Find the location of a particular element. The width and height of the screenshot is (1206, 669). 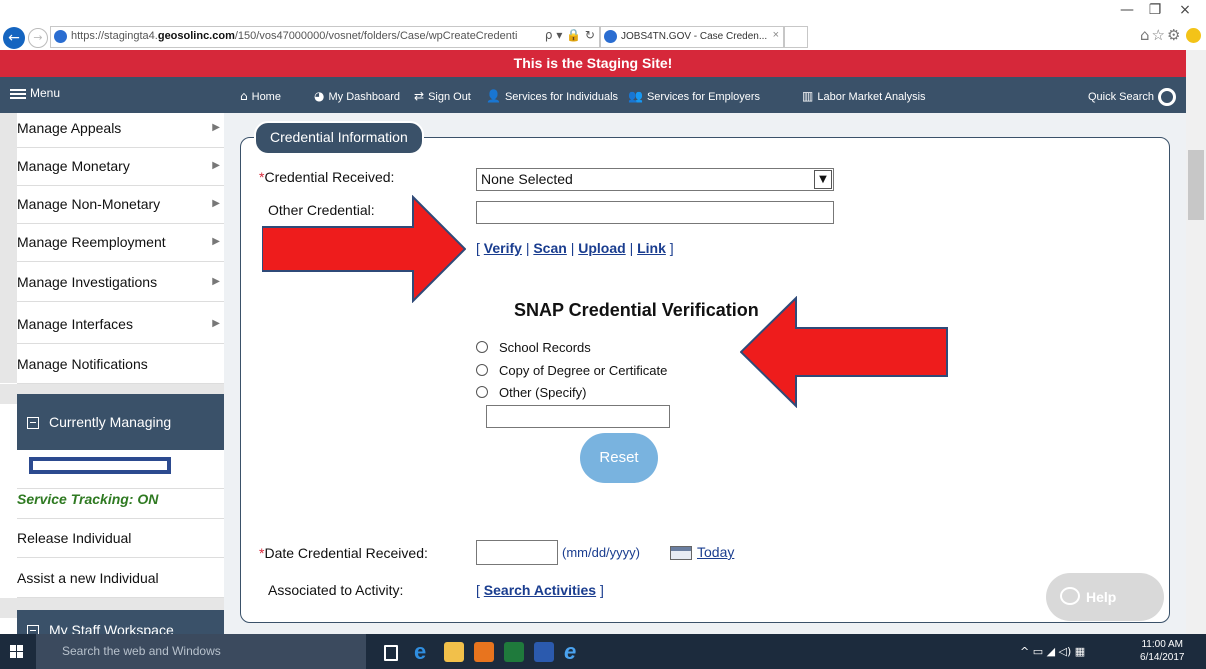

staff-workspace-header: My Staff Workspace is located at coordinates (120, 622).